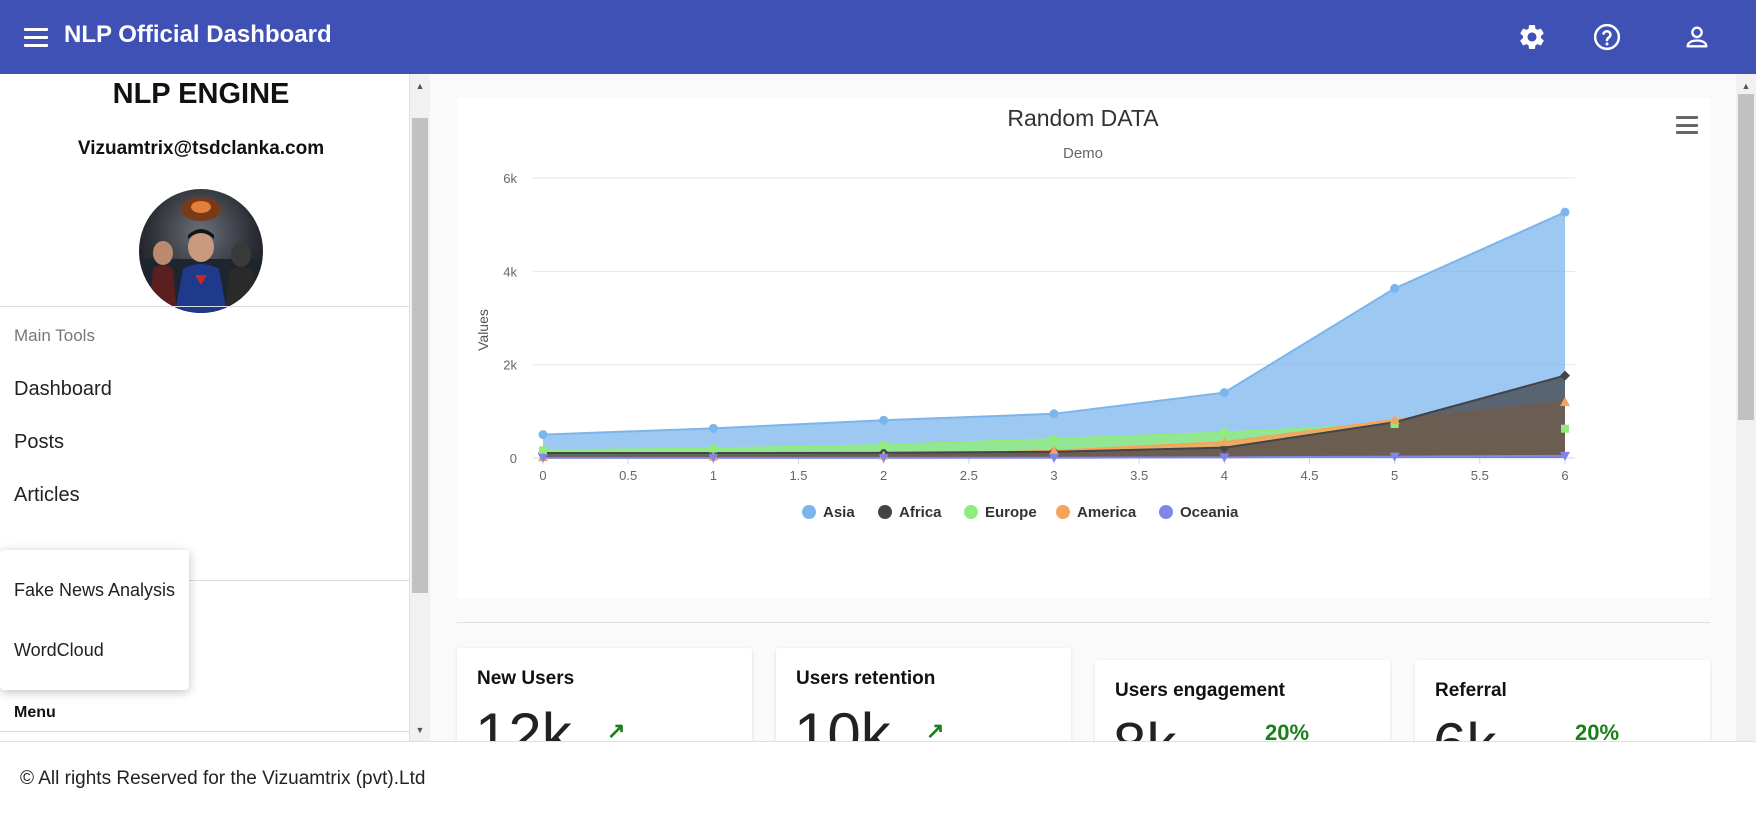 This screenshot has height=816, width=1756. Describe the element at coordinates (63, 389) in the screenshot. I see `sidebar-item-dashboard: Dashboard` at that location.